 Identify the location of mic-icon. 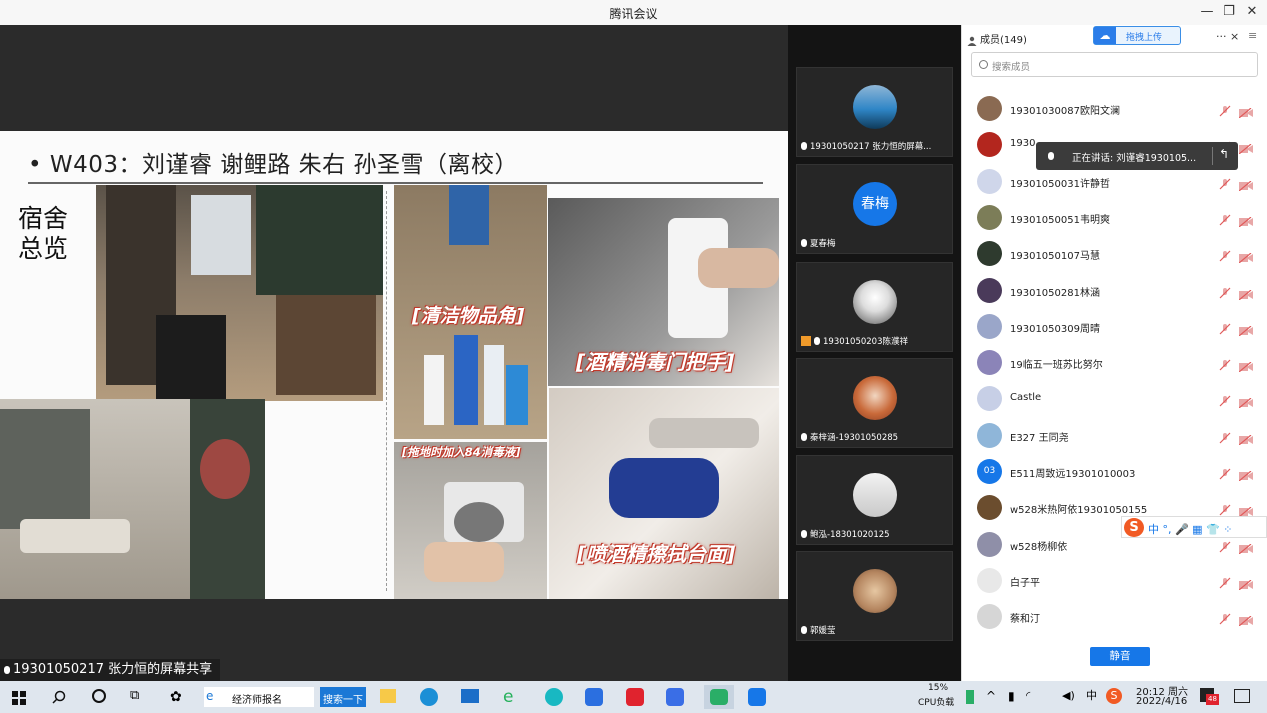
(804, 243).